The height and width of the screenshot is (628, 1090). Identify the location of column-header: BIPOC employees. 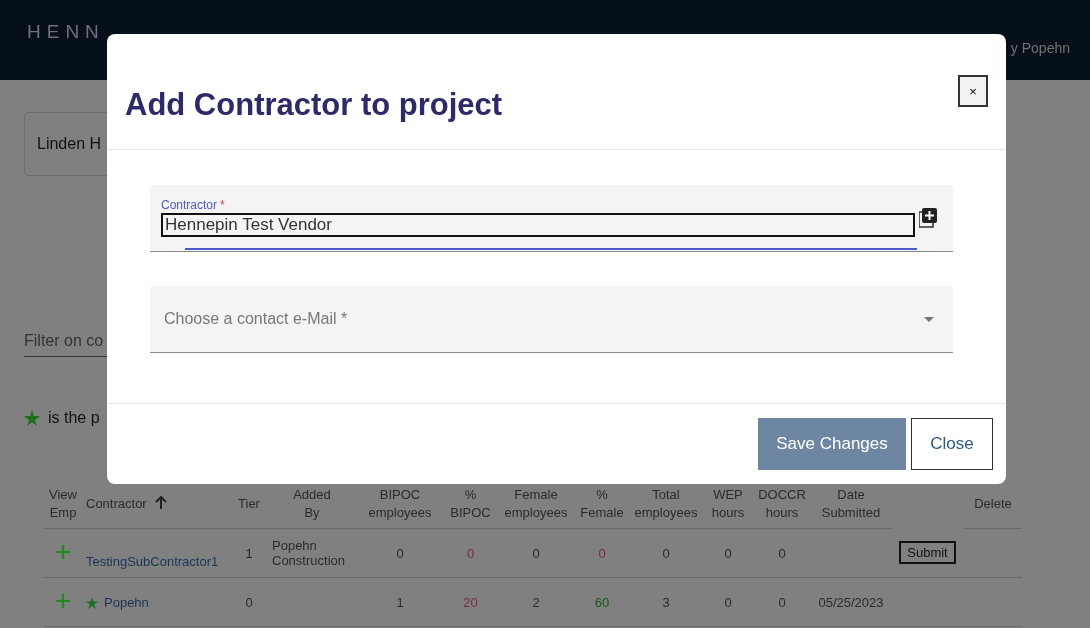
(400, 504).